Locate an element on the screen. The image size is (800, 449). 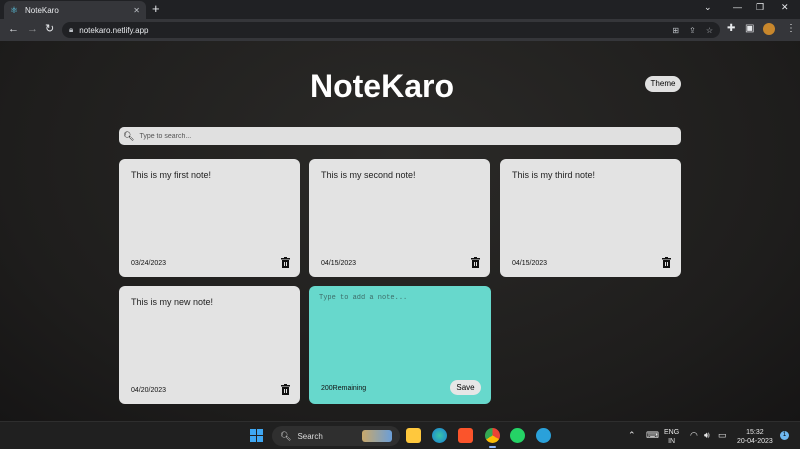
note-text: This is my third note! is located at coordinates (554, 175).